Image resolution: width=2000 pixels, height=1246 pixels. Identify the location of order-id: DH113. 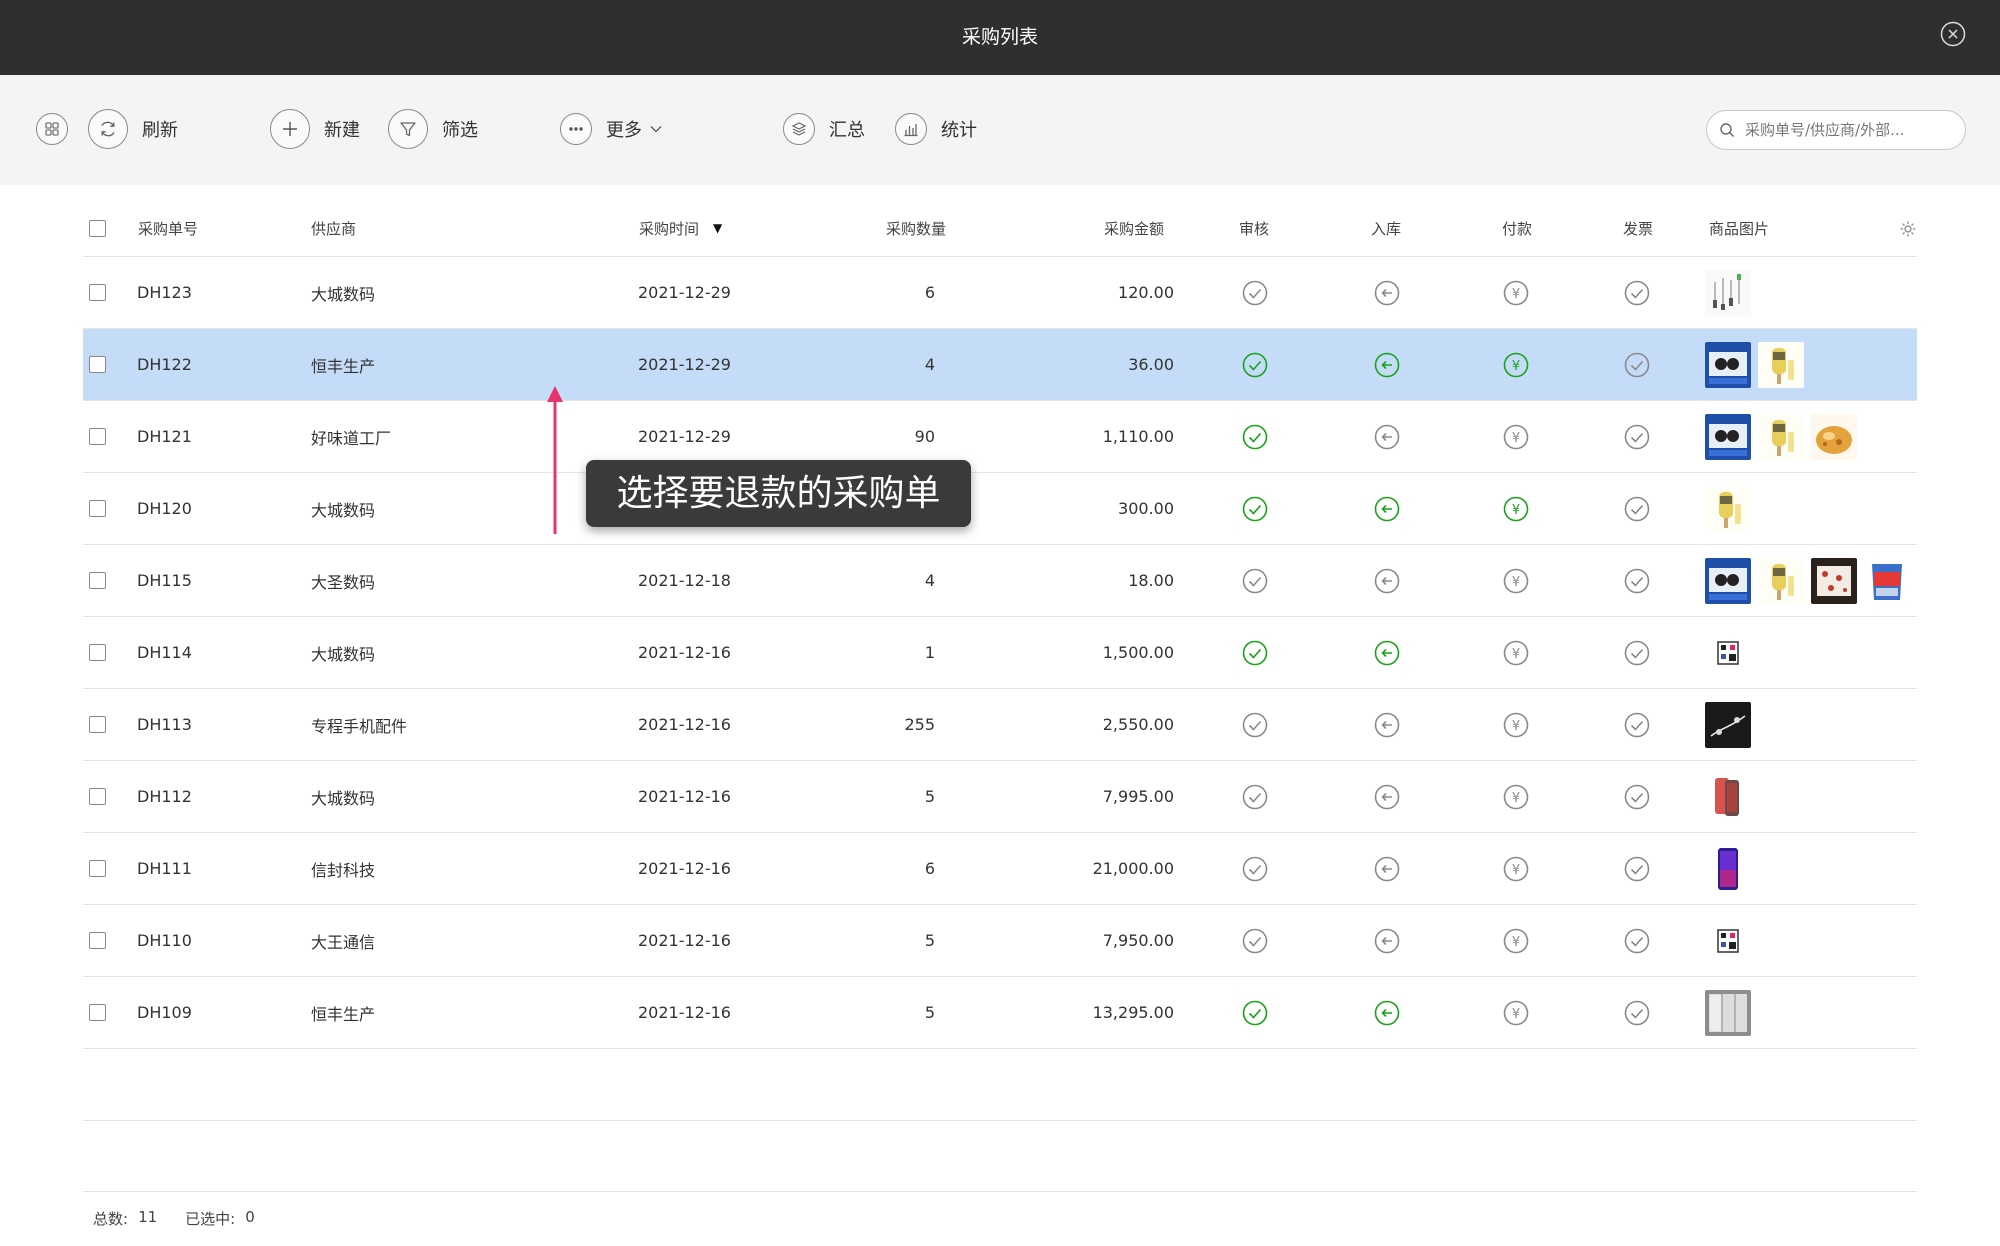
(164, 724).